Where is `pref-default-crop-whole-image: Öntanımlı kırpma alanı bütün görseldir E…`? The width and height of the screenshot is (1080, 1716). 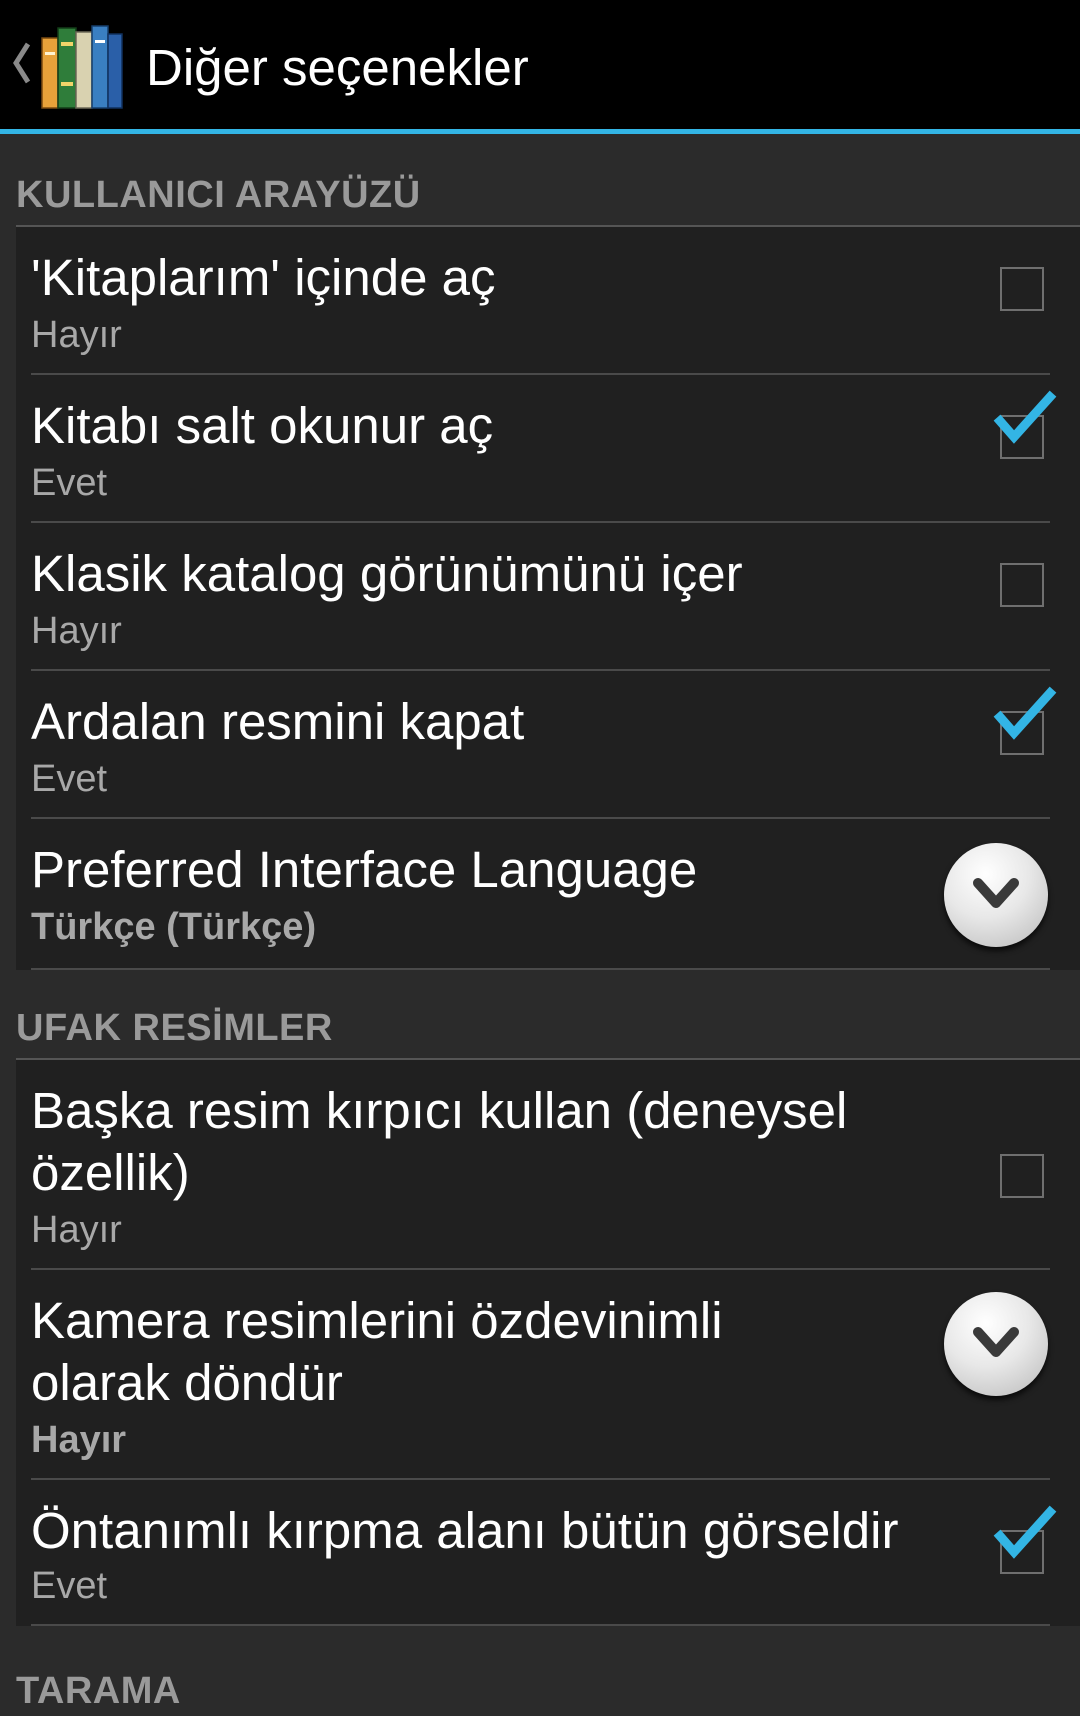
pref-default-crop-whole-image: Öntanımlı kırpma alanı bütün görseldir E… is located at coordinates (548, 1553).